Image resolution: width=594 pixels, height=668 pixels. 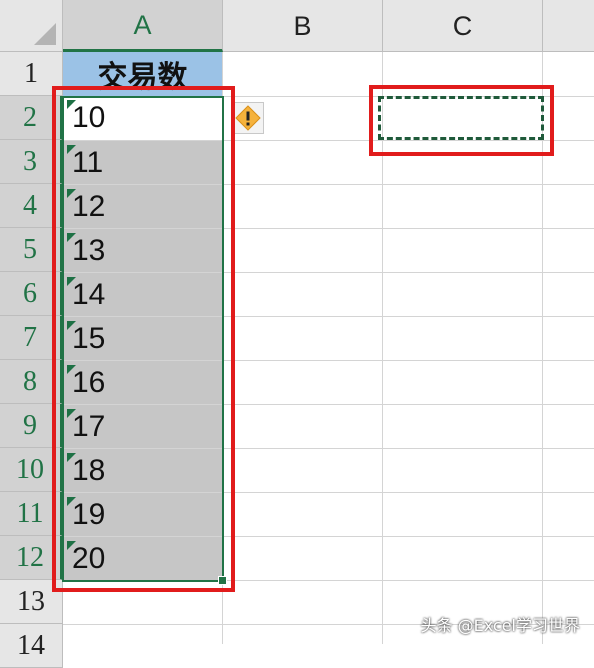 I want to click on column-header-c: C, so click(x=463, y=26).